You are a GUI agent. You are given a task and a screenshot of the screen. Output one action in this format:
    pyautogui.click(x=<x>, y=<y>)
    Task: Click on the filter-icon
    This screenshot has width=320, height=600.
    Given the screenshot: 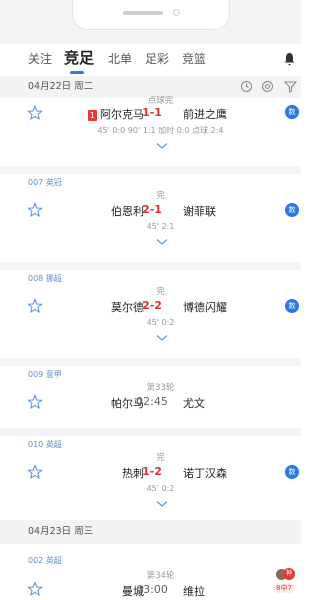 What is the action you would take?
    pyautogui.click(x=290, y=86)
    